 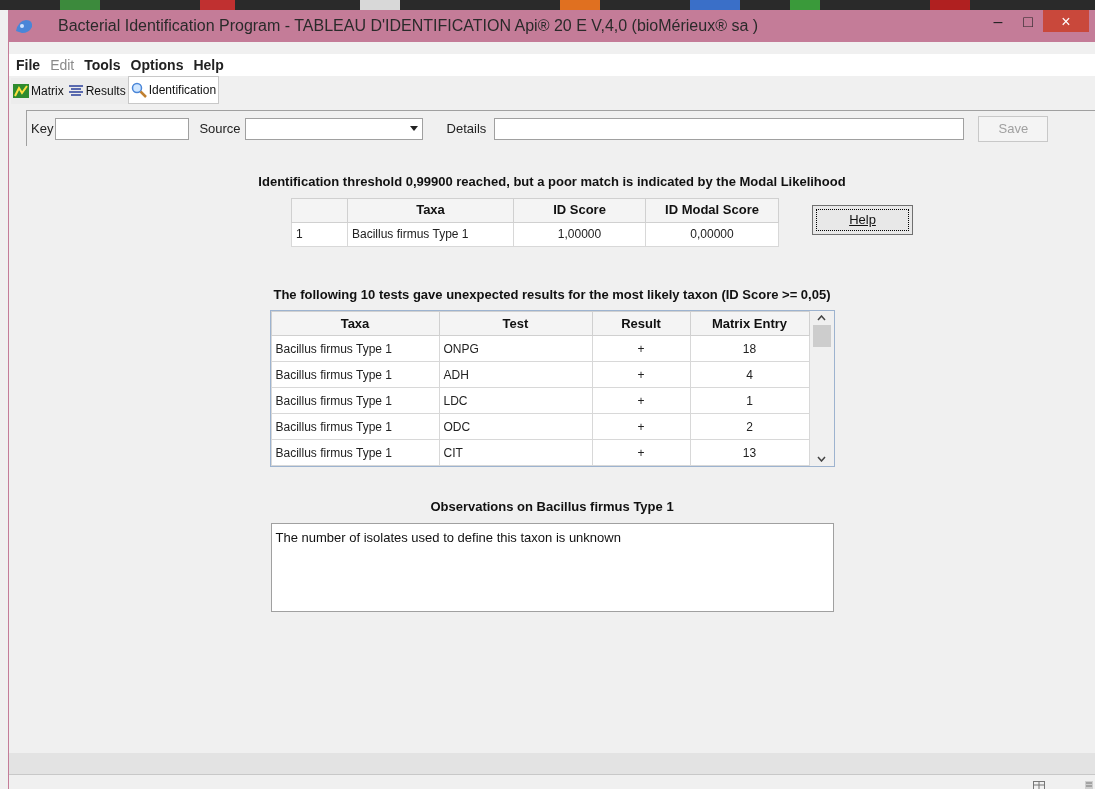 I want to click on table-cell: LDC, so click(x=515, y=400).